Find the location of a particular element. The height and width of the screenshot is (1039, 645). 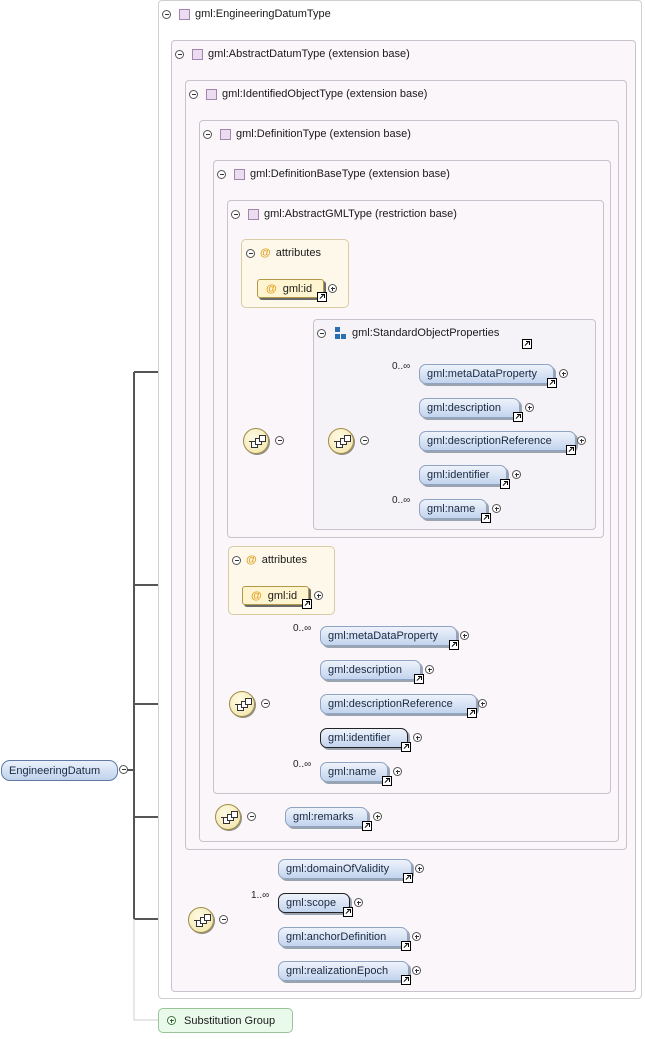

engineering-datum-type-header: gml:EngineeringDatumType is located at coordinates (246, 14).